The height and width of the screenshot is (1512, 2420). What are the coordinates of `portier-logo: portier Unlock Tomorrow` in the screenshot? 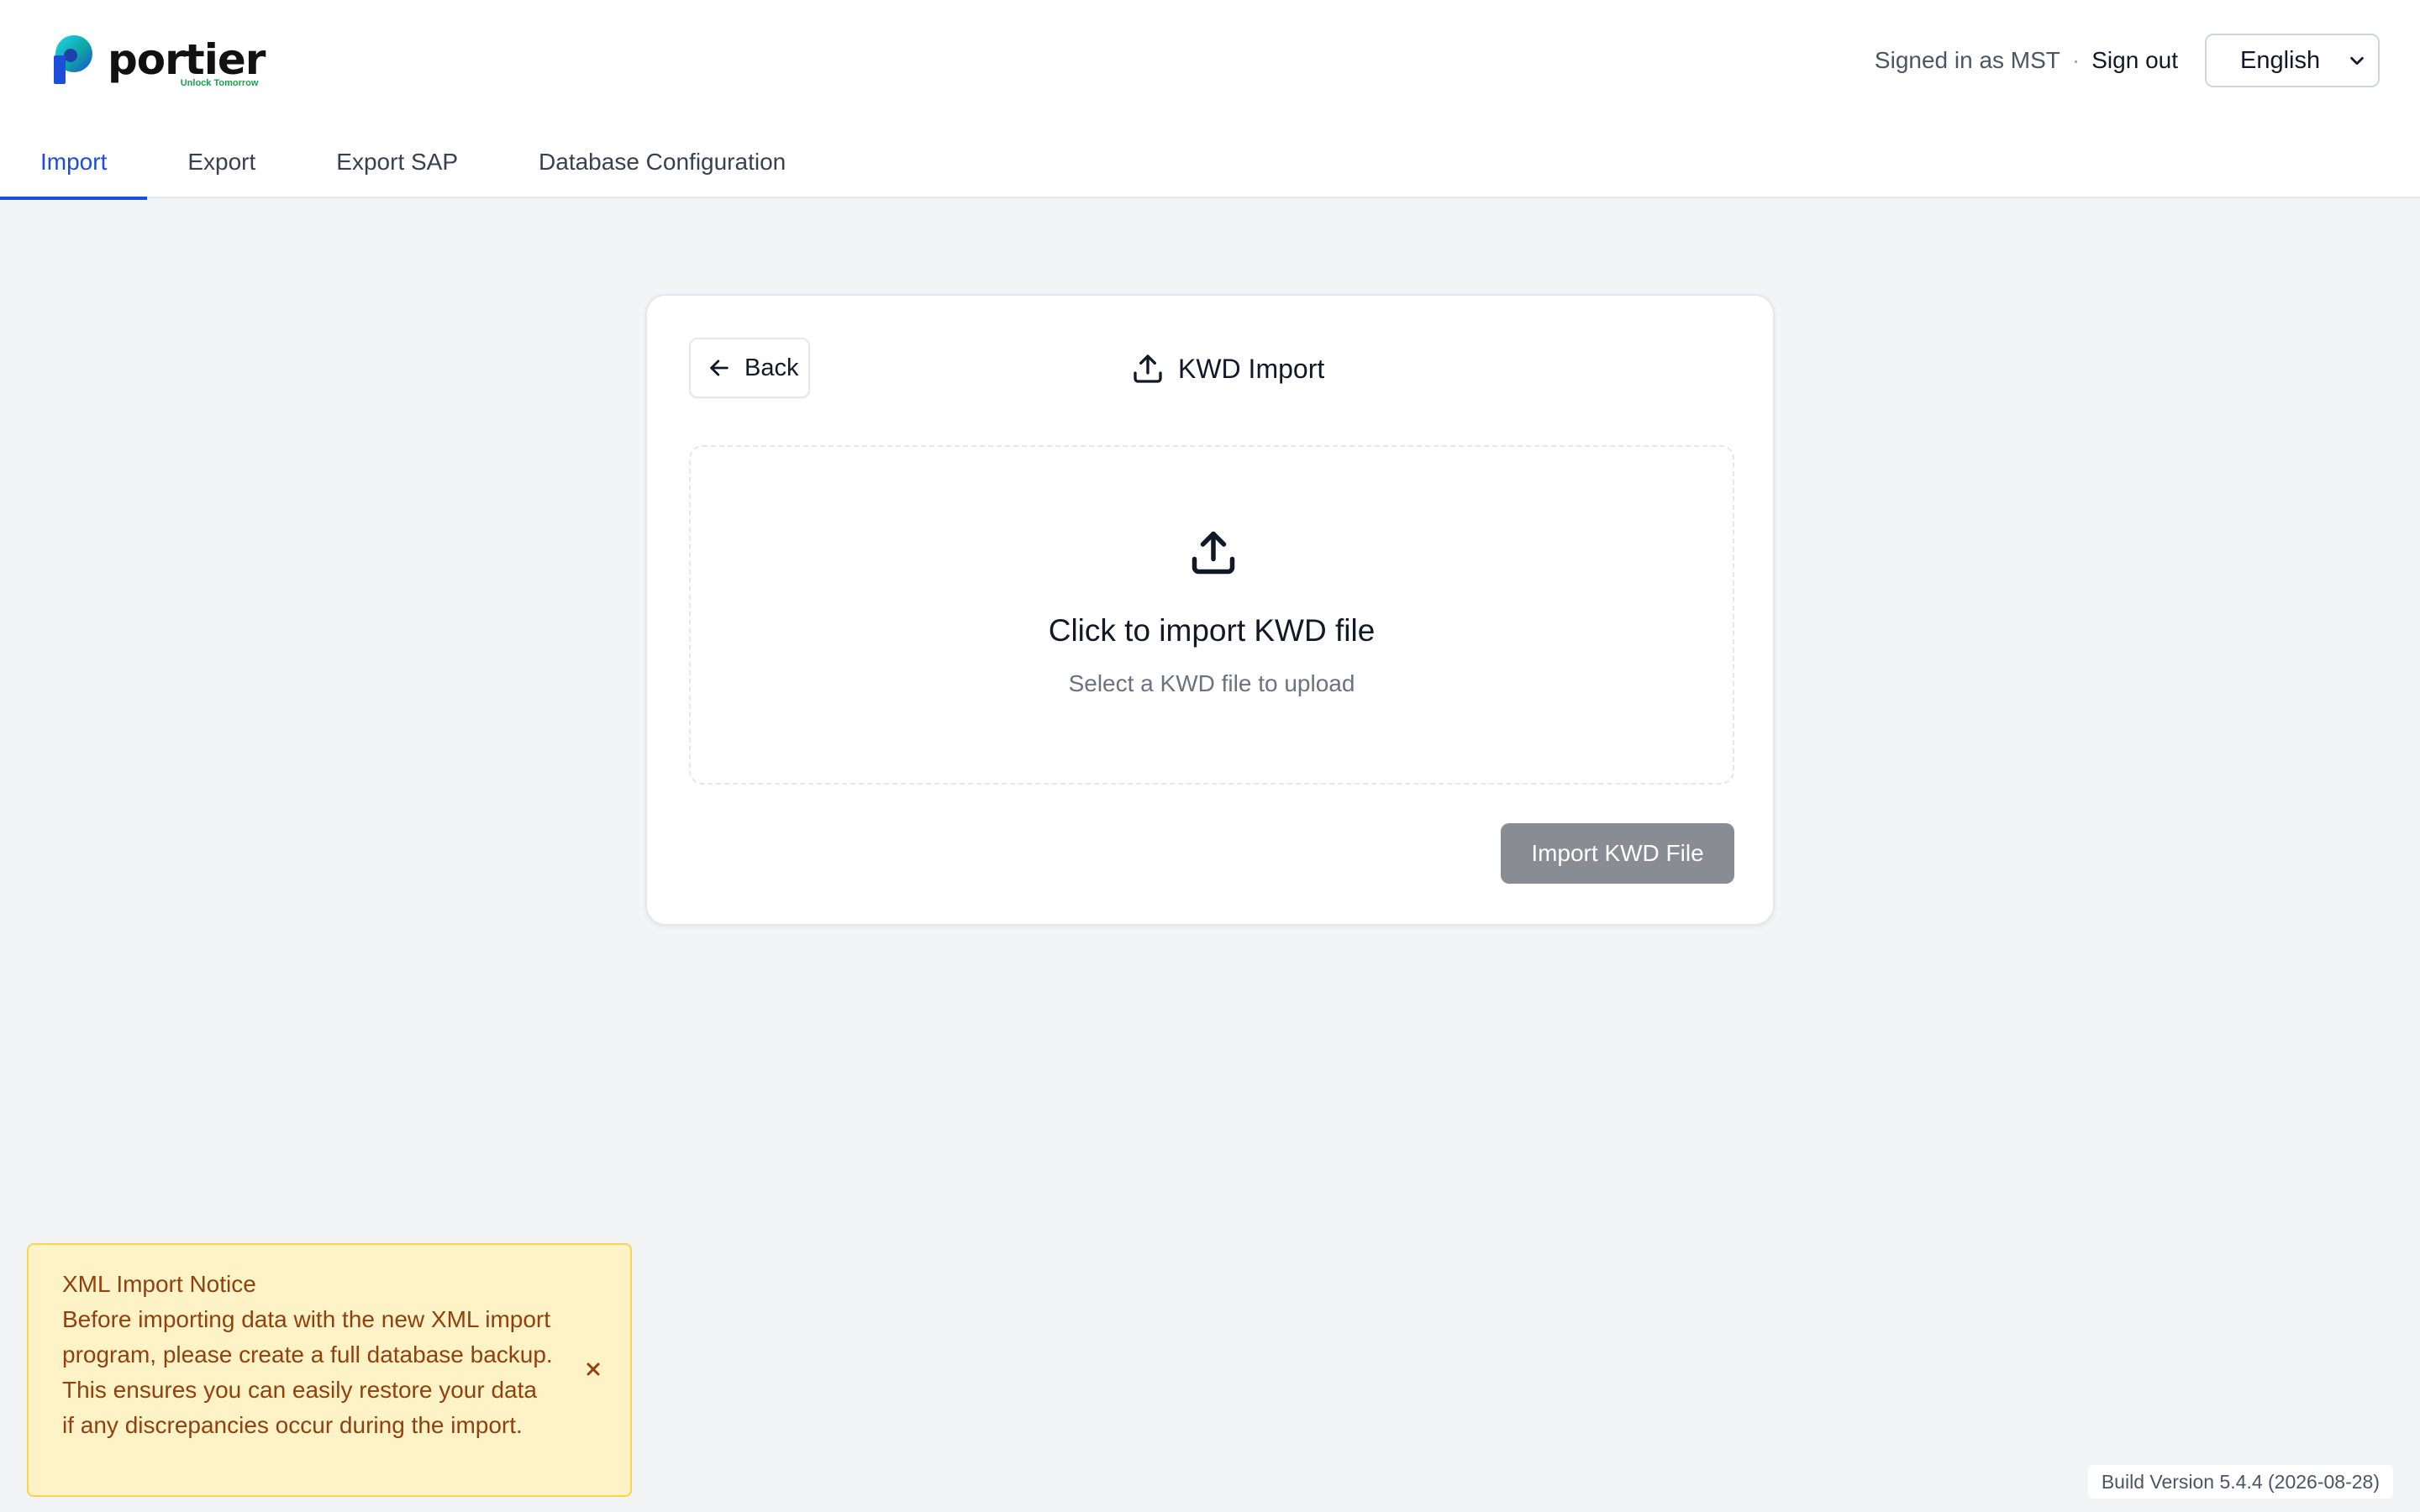 It's located at (158, 59).